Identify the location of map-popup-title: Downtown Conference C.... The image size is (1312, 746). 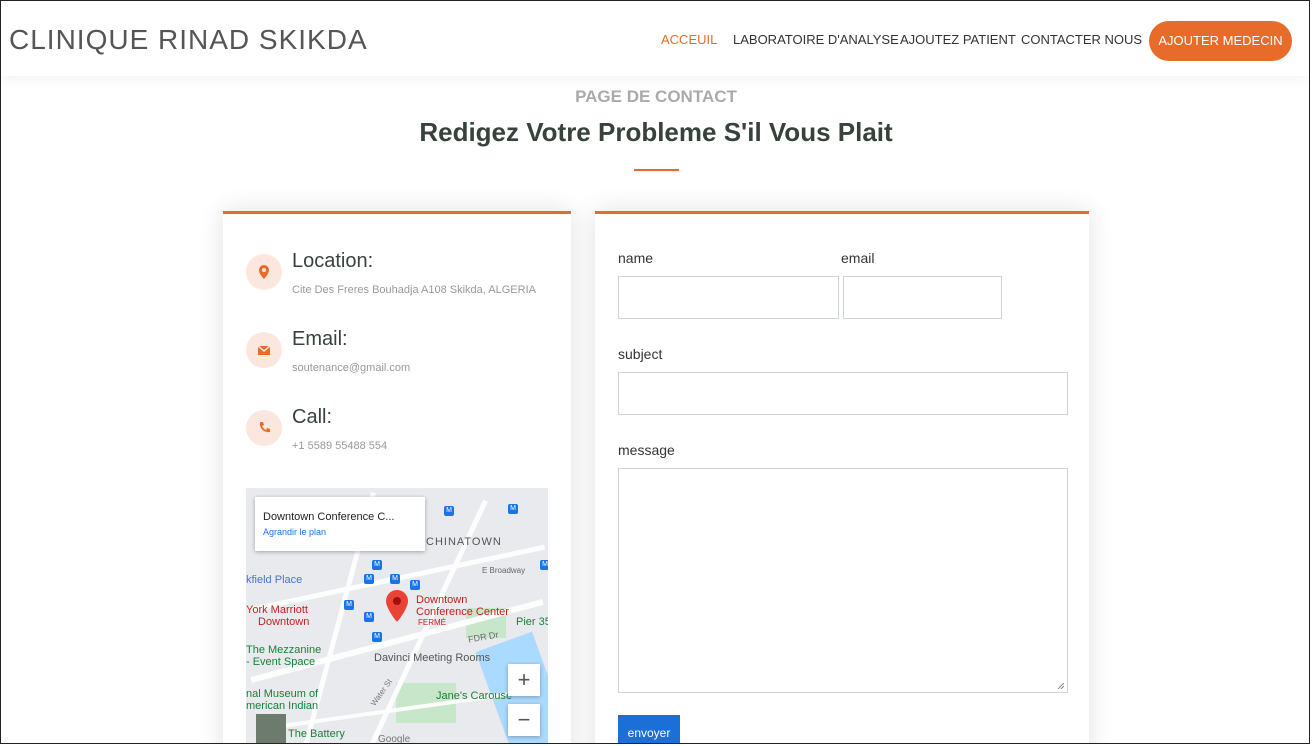
(329, 517).